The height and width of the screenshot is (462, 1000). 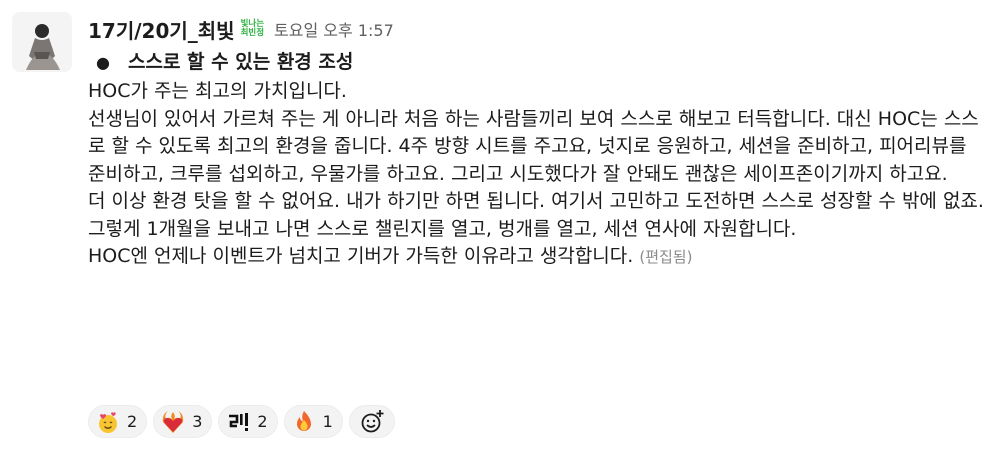 What do you see at coordinates (538, 63) in the screenshot?
I see `bullet-item: ● 스스로 할 수 있는 환경 조성` at bounding box center [538, 63].